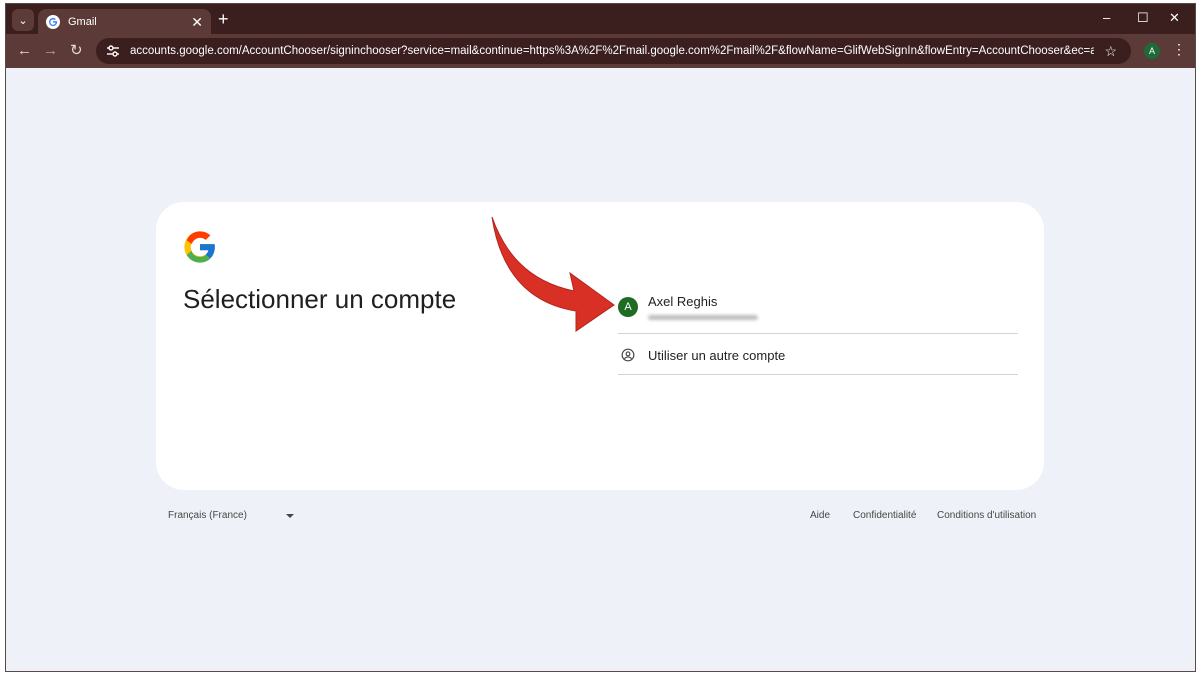 The image size is (1200, 675). What do you see at coordinates (82, 21) in the screenshot?
I see `tab-title: Gmail` at bounding box center [82, 21].